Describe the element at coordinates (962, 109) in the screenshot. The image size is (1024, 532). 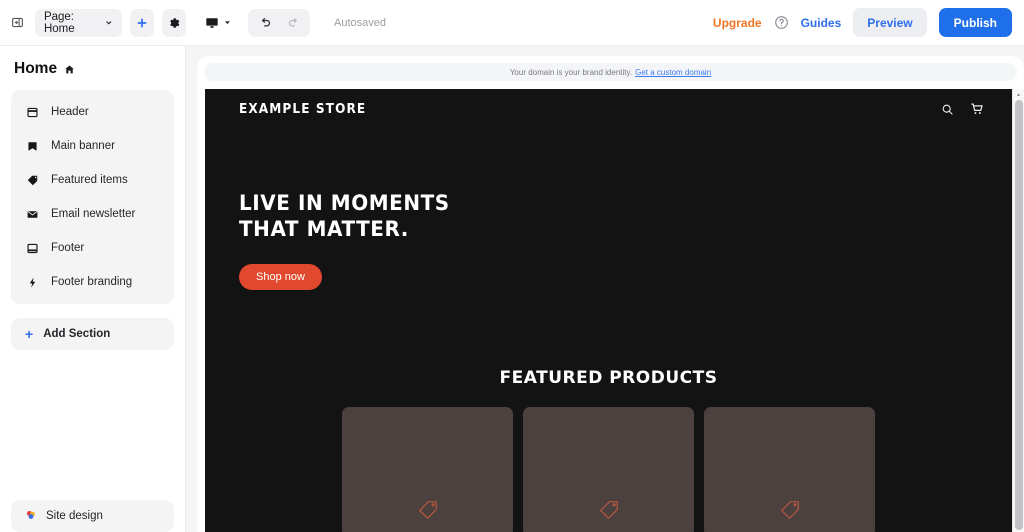
I see `site-header-icons` at that location.